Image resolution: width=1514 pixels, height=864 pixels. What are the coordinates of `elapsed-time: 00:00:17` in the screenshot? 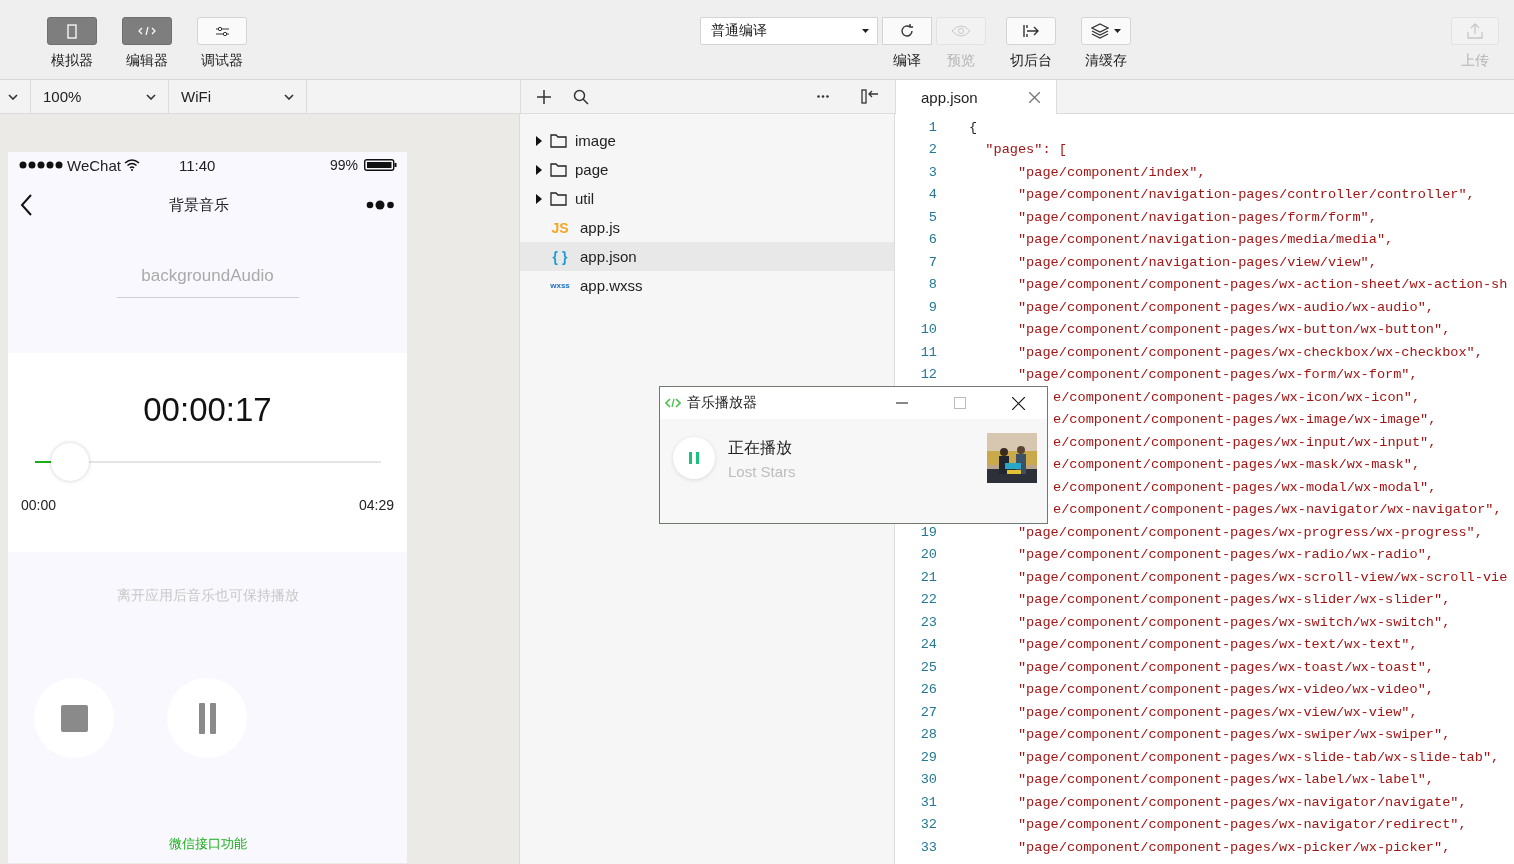 It's located at (207, 410).